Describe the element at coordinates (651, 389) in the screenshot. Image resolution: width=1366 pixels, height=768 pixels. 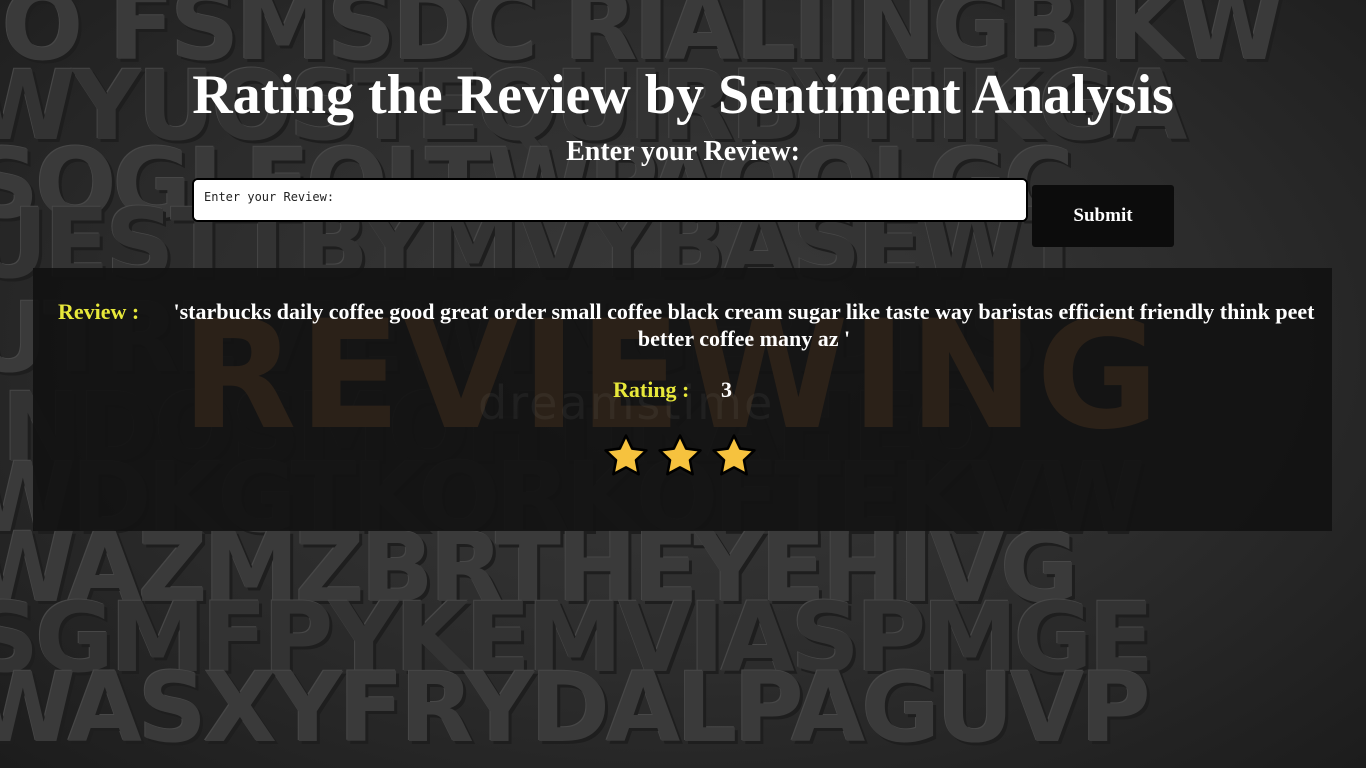
I see `rating-label: Rating :` at that location.